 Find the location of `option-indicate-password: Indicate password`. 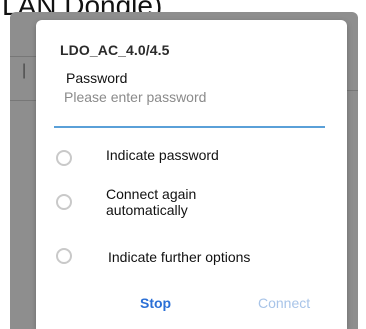

option-indicate-password: Indicate password is located at coordinates (196, 162).